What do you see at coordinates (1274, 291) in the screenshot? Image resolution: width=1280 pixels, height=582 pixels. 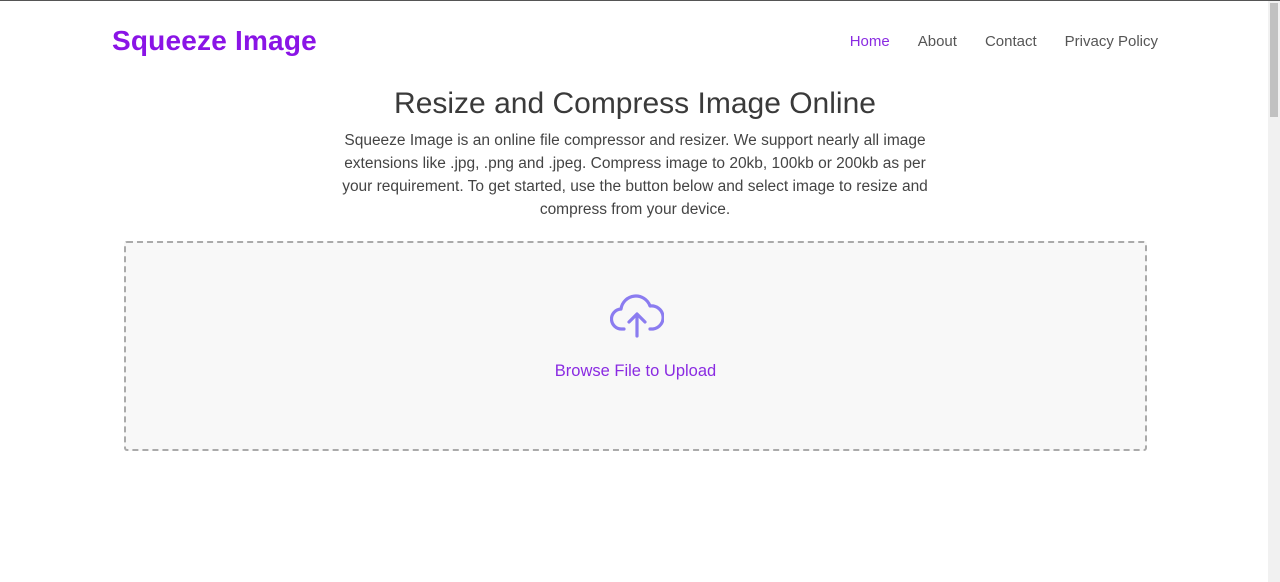 I see `page-scrollbar` at bounding box center [1274, 291].